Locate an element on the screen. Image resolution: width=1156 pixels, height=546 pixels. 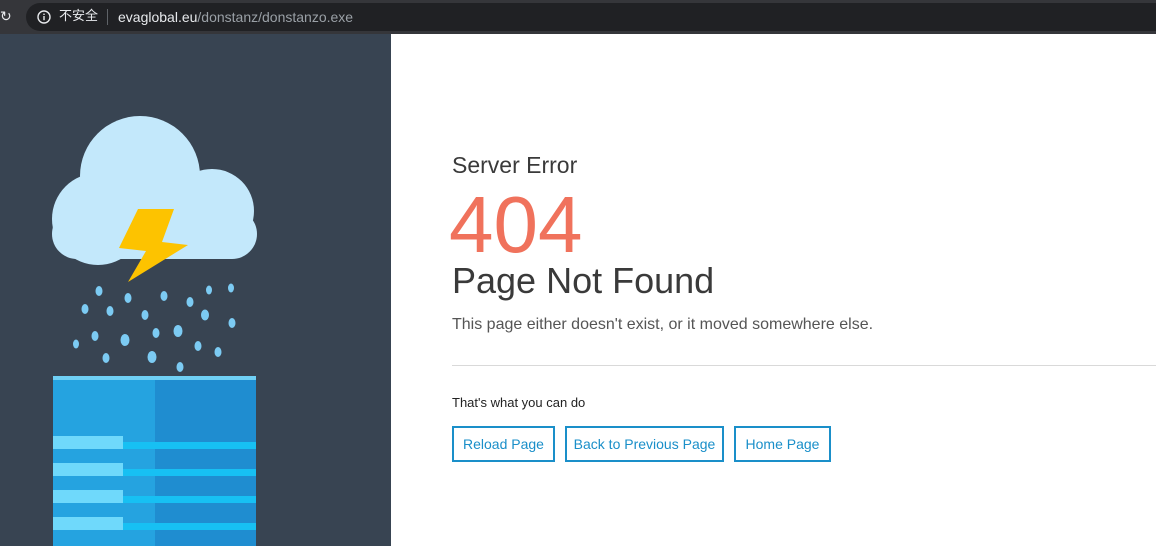
divider is located at coordinates (804, 365).